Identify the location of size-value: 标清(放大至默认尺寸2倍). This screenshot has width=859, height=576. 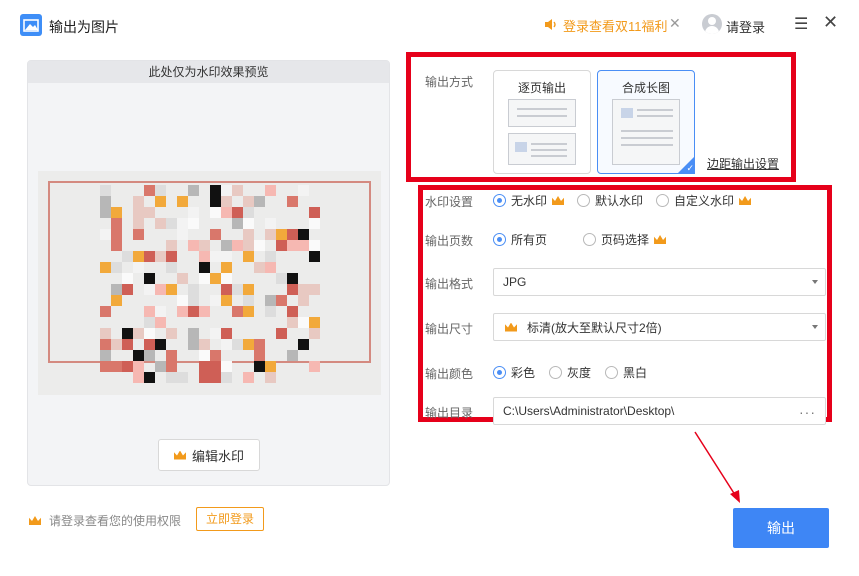
(594, 327).